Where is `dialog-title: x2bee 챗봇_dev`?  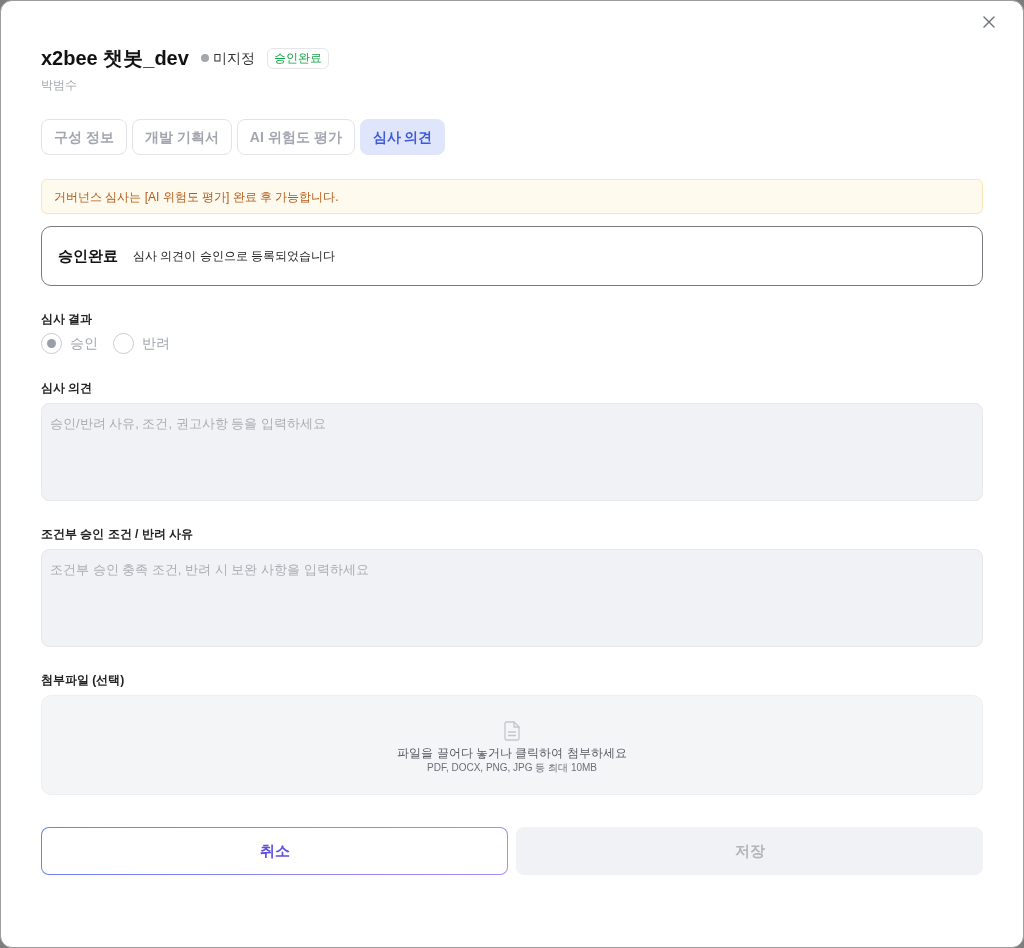
dialog-title: x2bee 챗봇_dev is located at coordinates (115, 58).